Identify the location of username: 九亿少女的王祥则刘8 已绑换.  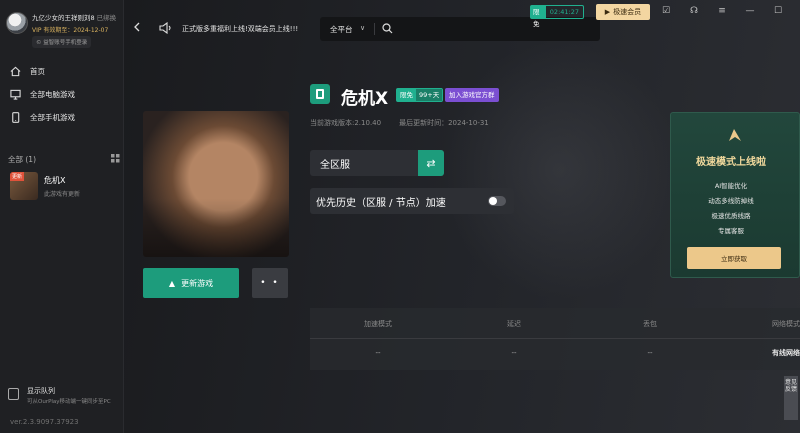
(74, 17).